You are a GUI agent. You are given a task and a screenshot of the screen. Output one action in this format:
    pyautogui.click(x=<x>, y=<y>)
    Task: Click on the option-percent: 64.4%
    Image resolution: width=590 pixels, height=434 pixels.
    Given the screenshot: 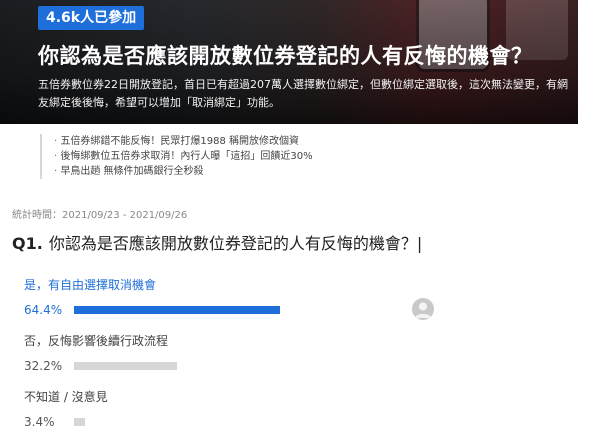 What is the action you would take?
    pyautogui.click(x=43, y=310)
    